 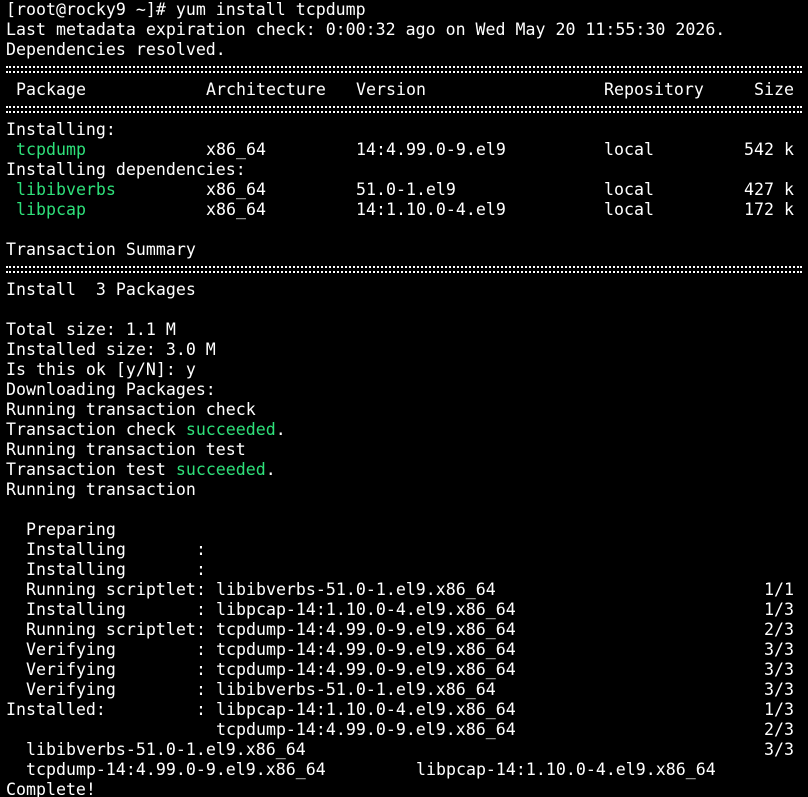 What do you see at coordinates (654, 89) in the screenshot?
I see `header-repository: Repository` at bounding box center [654, 89].